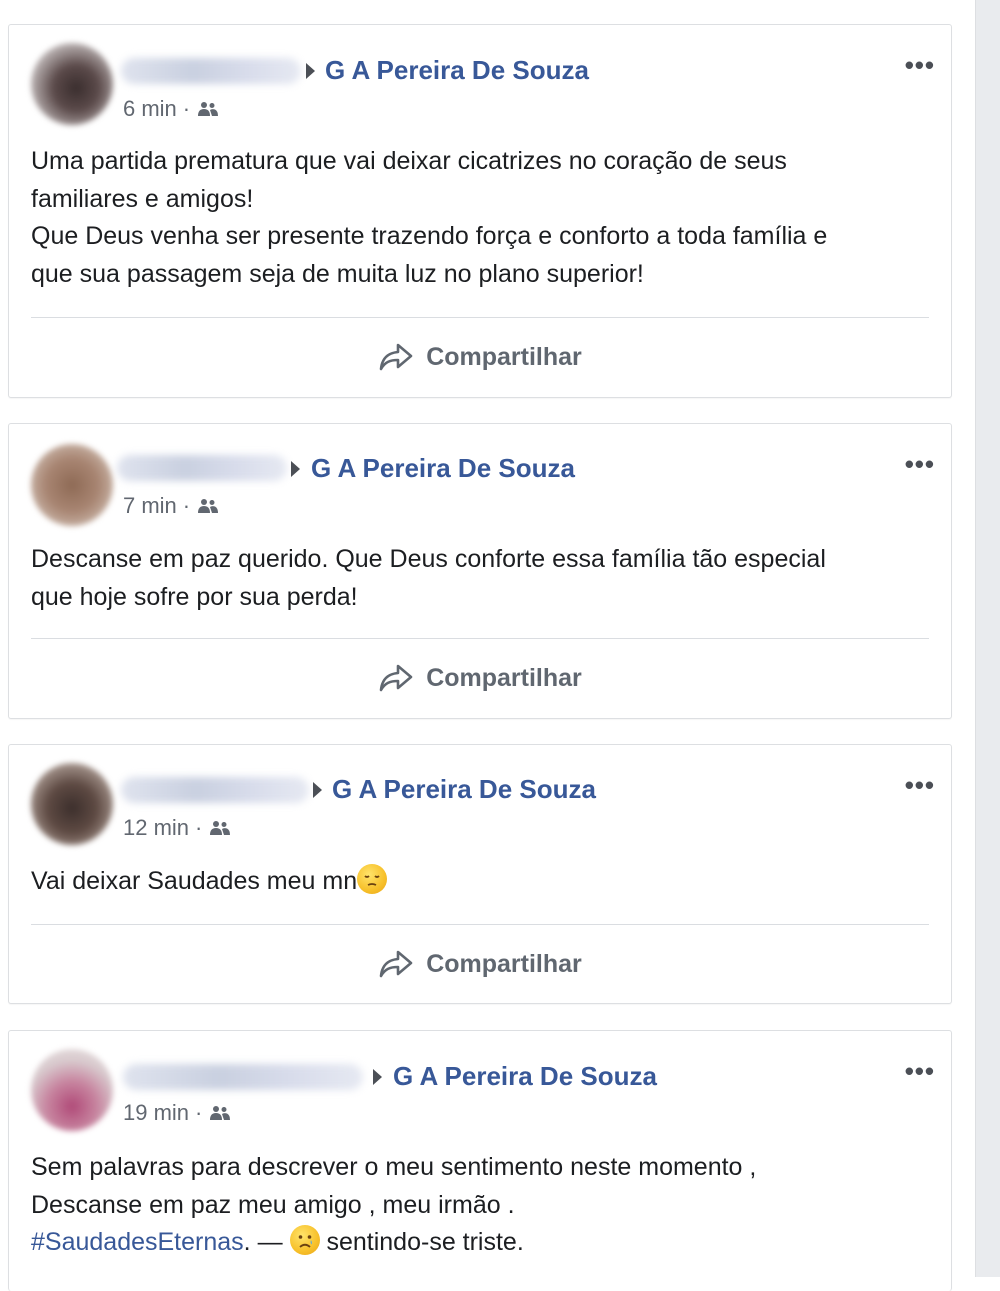 The height and width of the screenshot is (1291, 1000). I want to click on text-line: Descanse em paz meu amigo , meu irmão ., so click(273, 1204).